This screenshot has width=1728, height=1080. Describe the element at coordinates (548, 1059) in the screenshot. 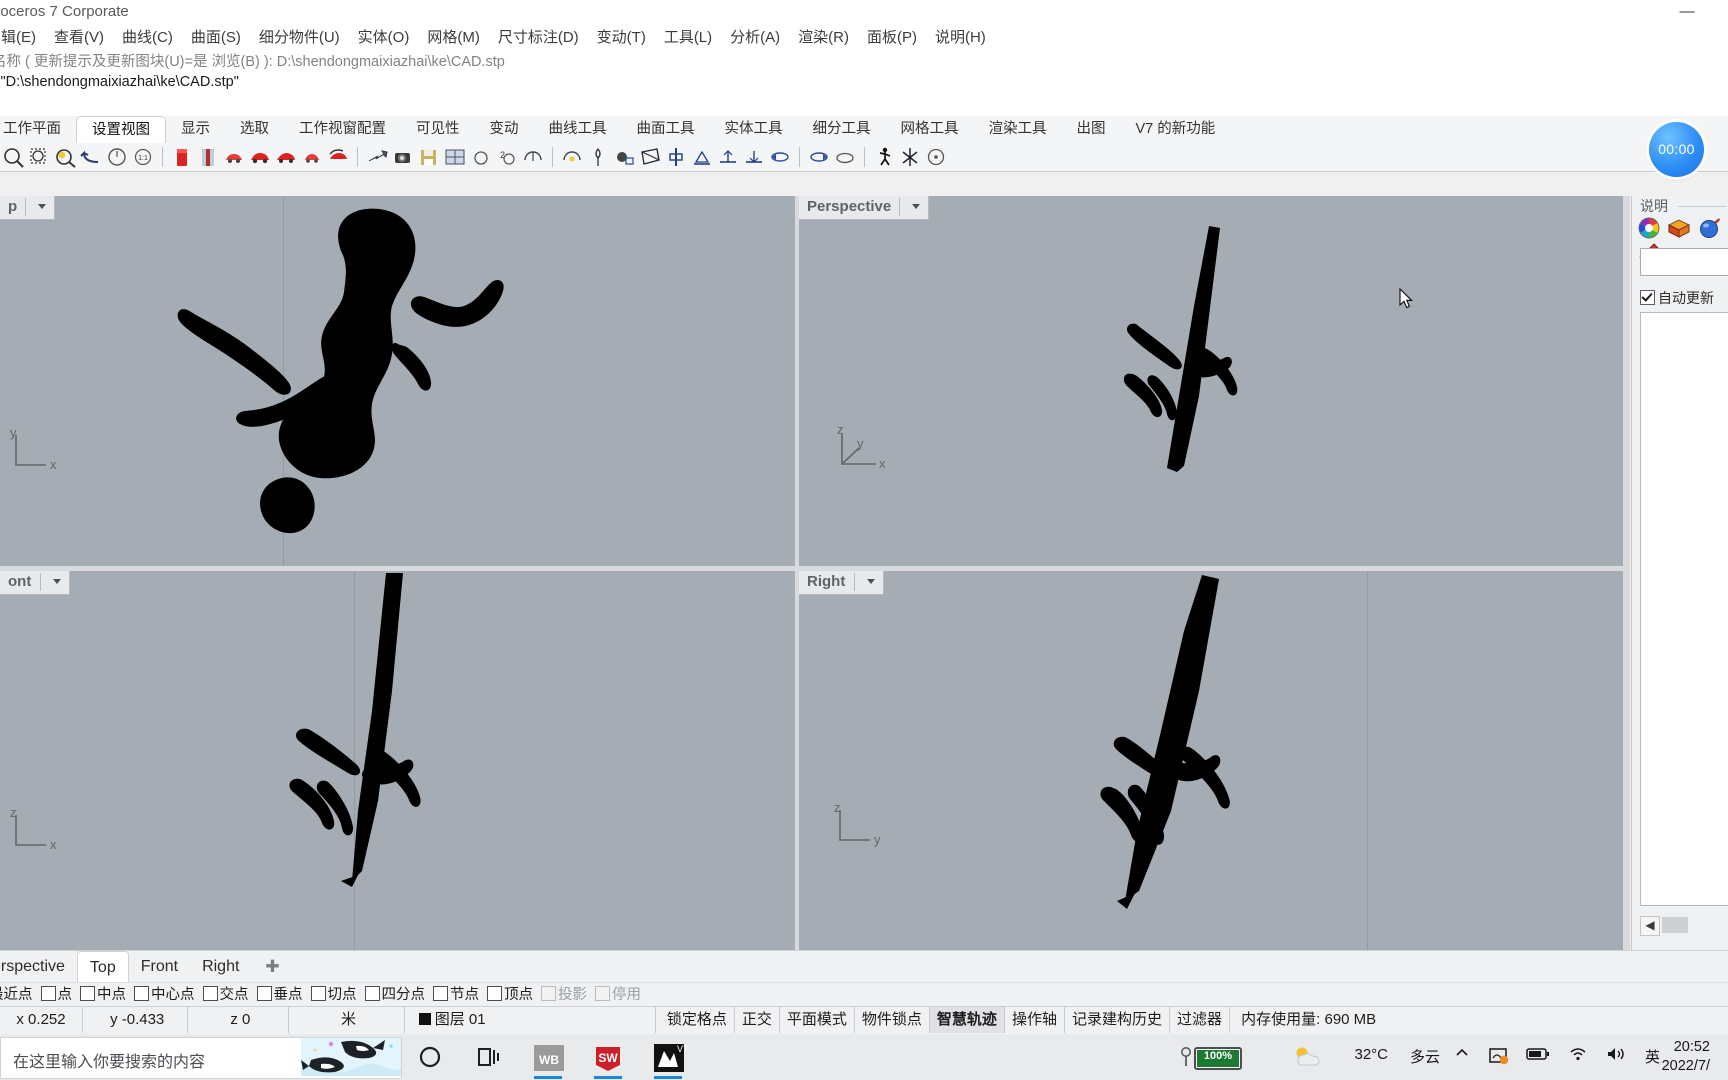

I see `workbench-icon: WB` at that location.